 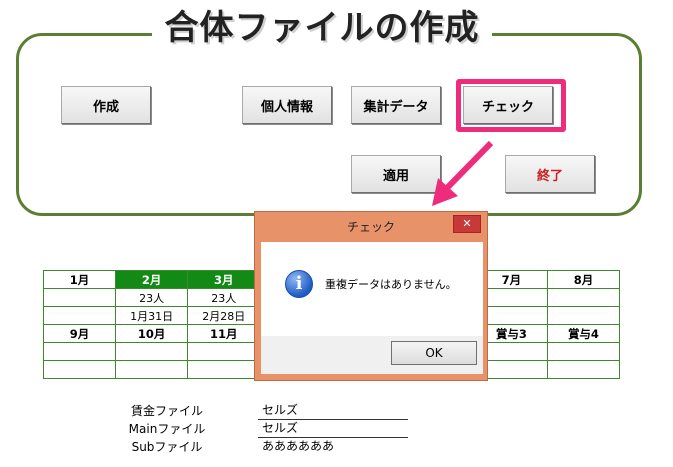 What do you see at coordinates (152, 333) in the screenshot?
I see `table-cell: 10月` at bounding box center [152, 333].